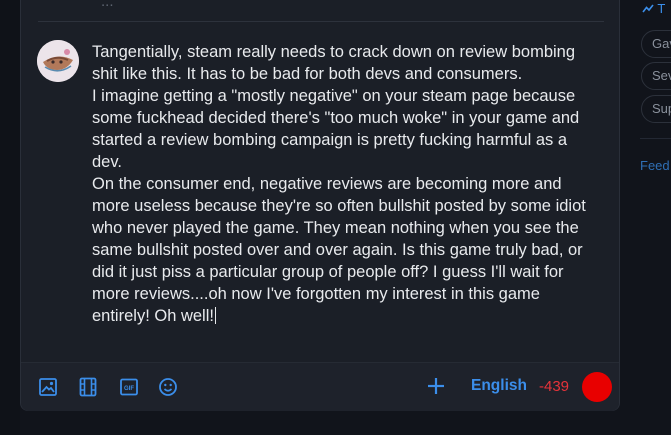 The image size is (671, 435). Describe the element at coordinates (436, 386) in the screenshot. I see `plus-icon` at that location.